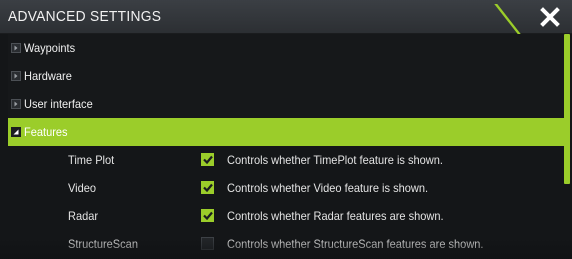 Image resolution: width=572 pixels, height=259 pixels. I want to click on video-checkbox, so click(207, 187).